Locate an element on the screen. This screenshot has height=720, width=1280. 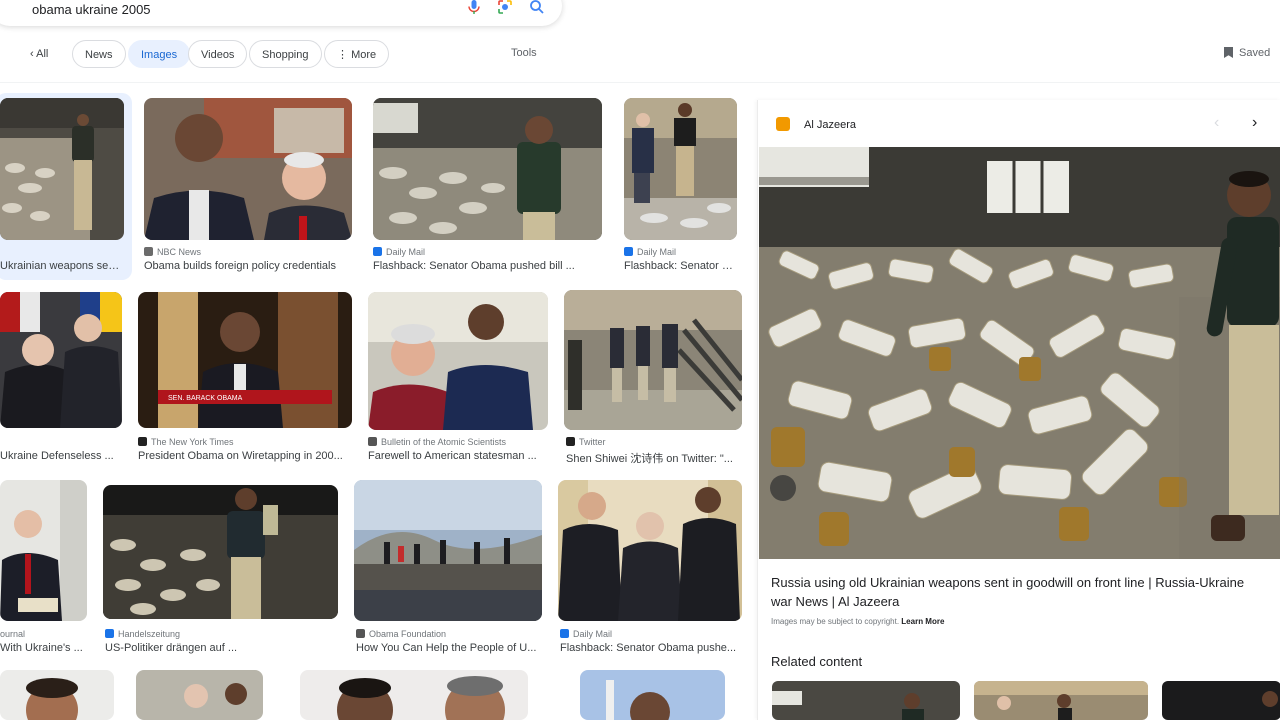
microphone-icon is located at coordinates (474, 7).